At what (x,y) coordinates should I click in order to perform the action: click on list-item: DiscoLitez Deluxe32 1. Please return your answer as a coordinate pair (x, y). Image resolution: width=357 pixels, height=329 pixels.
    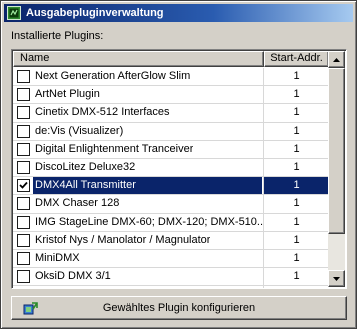
    Looking at the image, I should click on (171, 168).